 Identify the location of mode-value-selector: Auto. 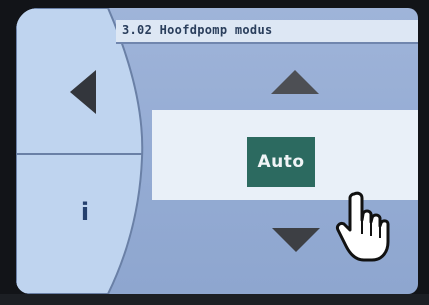
(281, 162).